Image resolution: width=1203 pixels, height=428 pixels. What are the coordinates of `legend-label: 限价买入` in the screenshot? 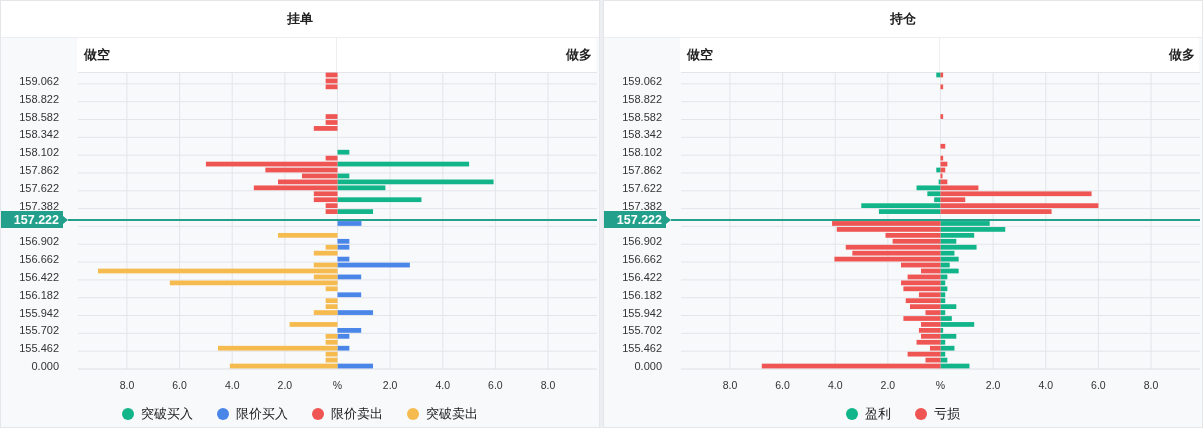 It's located at (262, 414).